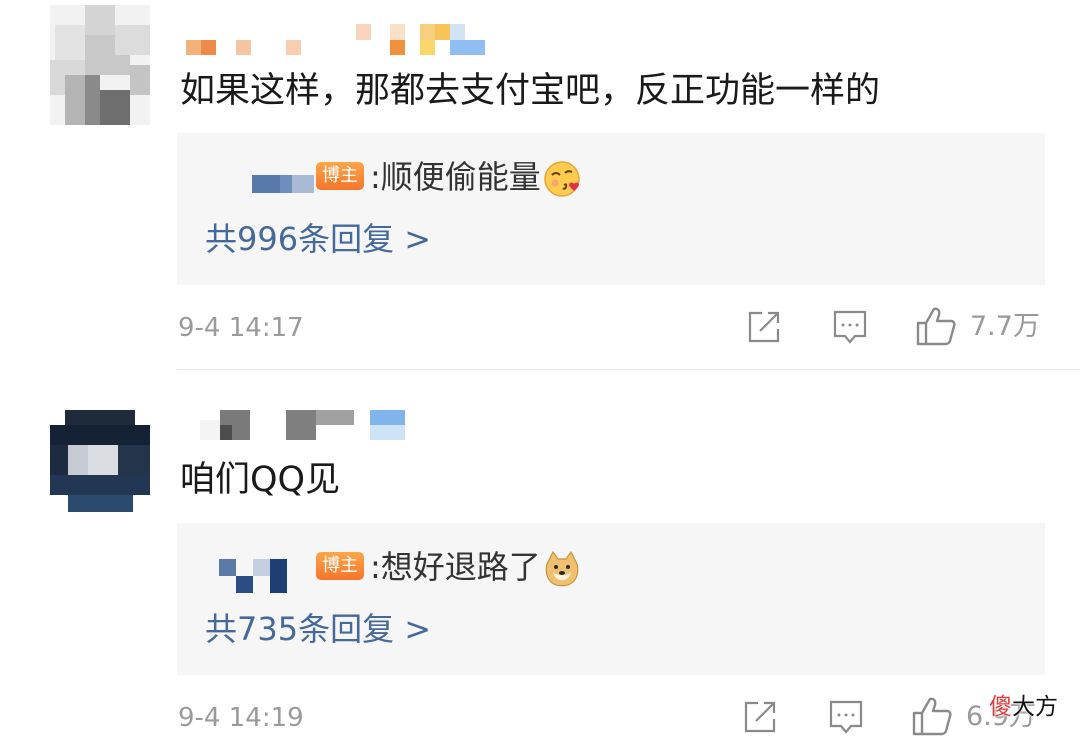 This screenshot has width=1080, height=743. Describe the element at coordinates (475, 177) in the screenshot. I see `reply-text: :顺便偷能量` at that location.